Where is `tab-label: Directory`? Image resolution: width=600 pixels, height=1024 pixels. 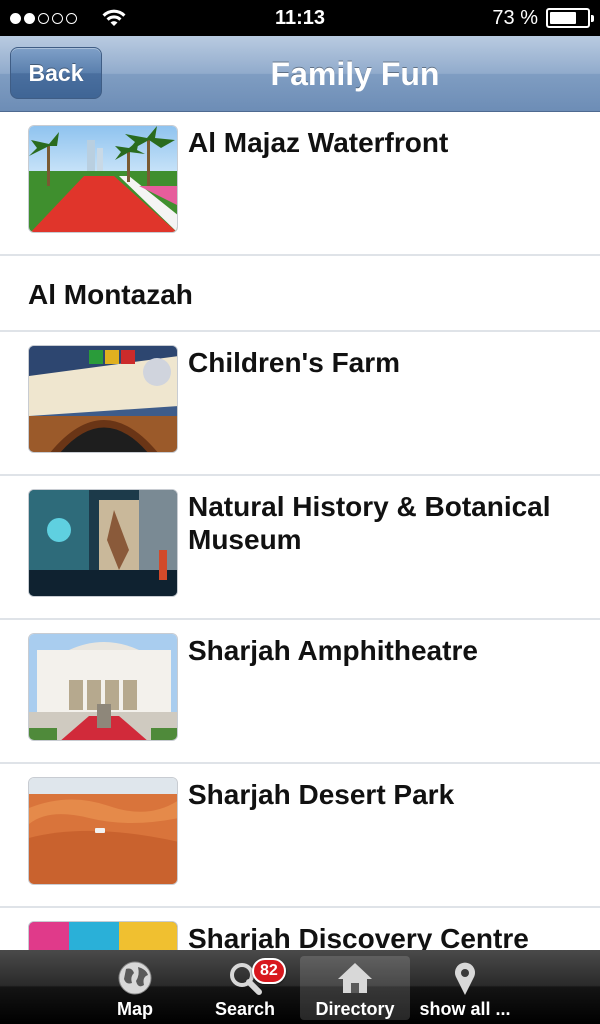 tab-label: Directory is located at coordinates (355, 1009).